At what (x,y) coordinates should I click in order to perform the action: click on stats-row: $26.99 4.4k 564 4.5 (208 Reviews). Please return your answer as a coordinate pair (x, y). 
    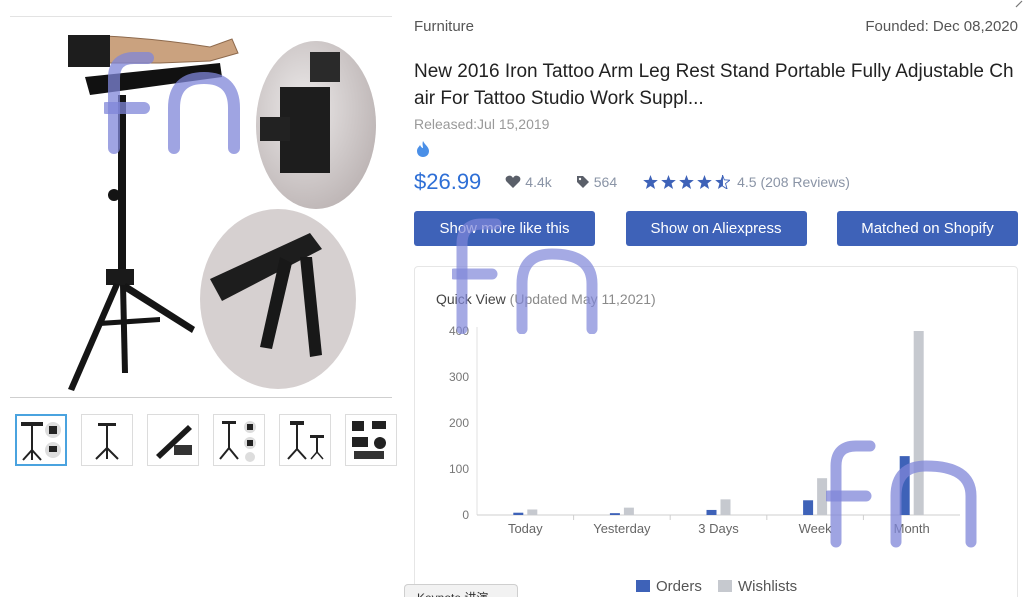
    Looking at the image, I should click on (632, 182).